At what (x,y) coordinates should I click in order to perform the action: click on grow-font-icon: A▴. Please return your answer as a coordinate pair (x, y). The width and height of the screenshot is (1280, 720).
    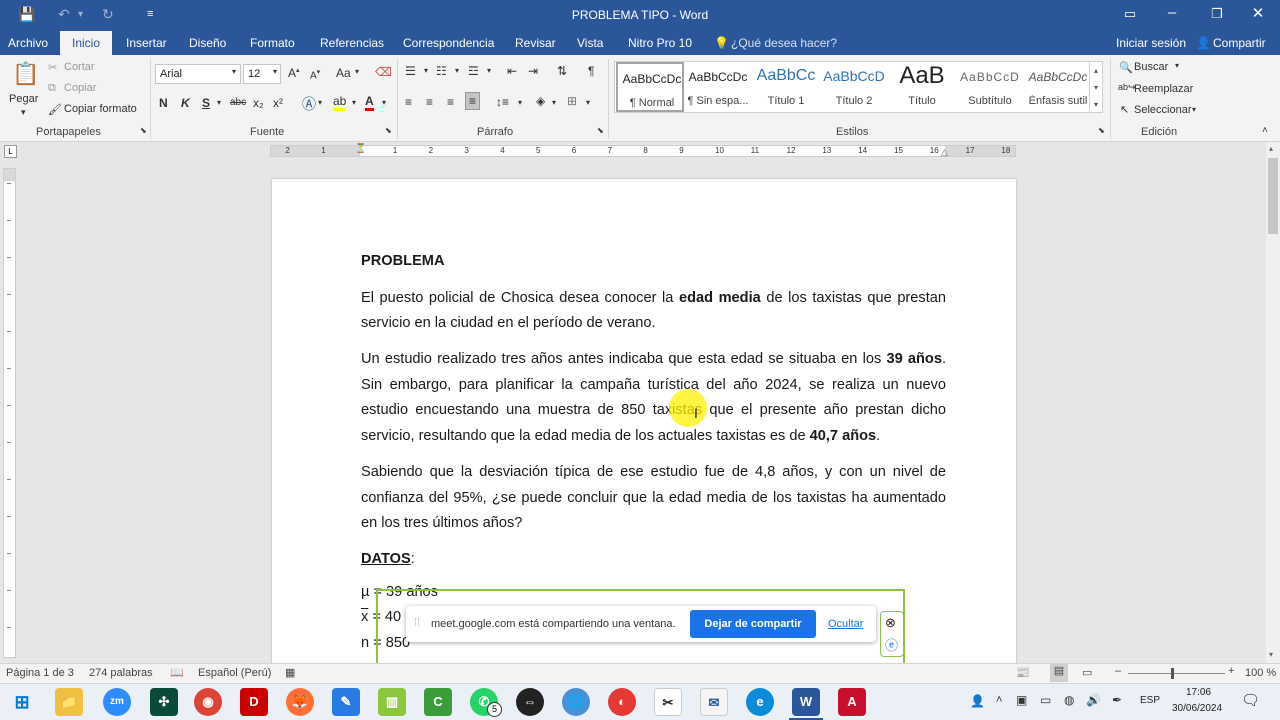
    Looking at the image, I should click on (294, 73).